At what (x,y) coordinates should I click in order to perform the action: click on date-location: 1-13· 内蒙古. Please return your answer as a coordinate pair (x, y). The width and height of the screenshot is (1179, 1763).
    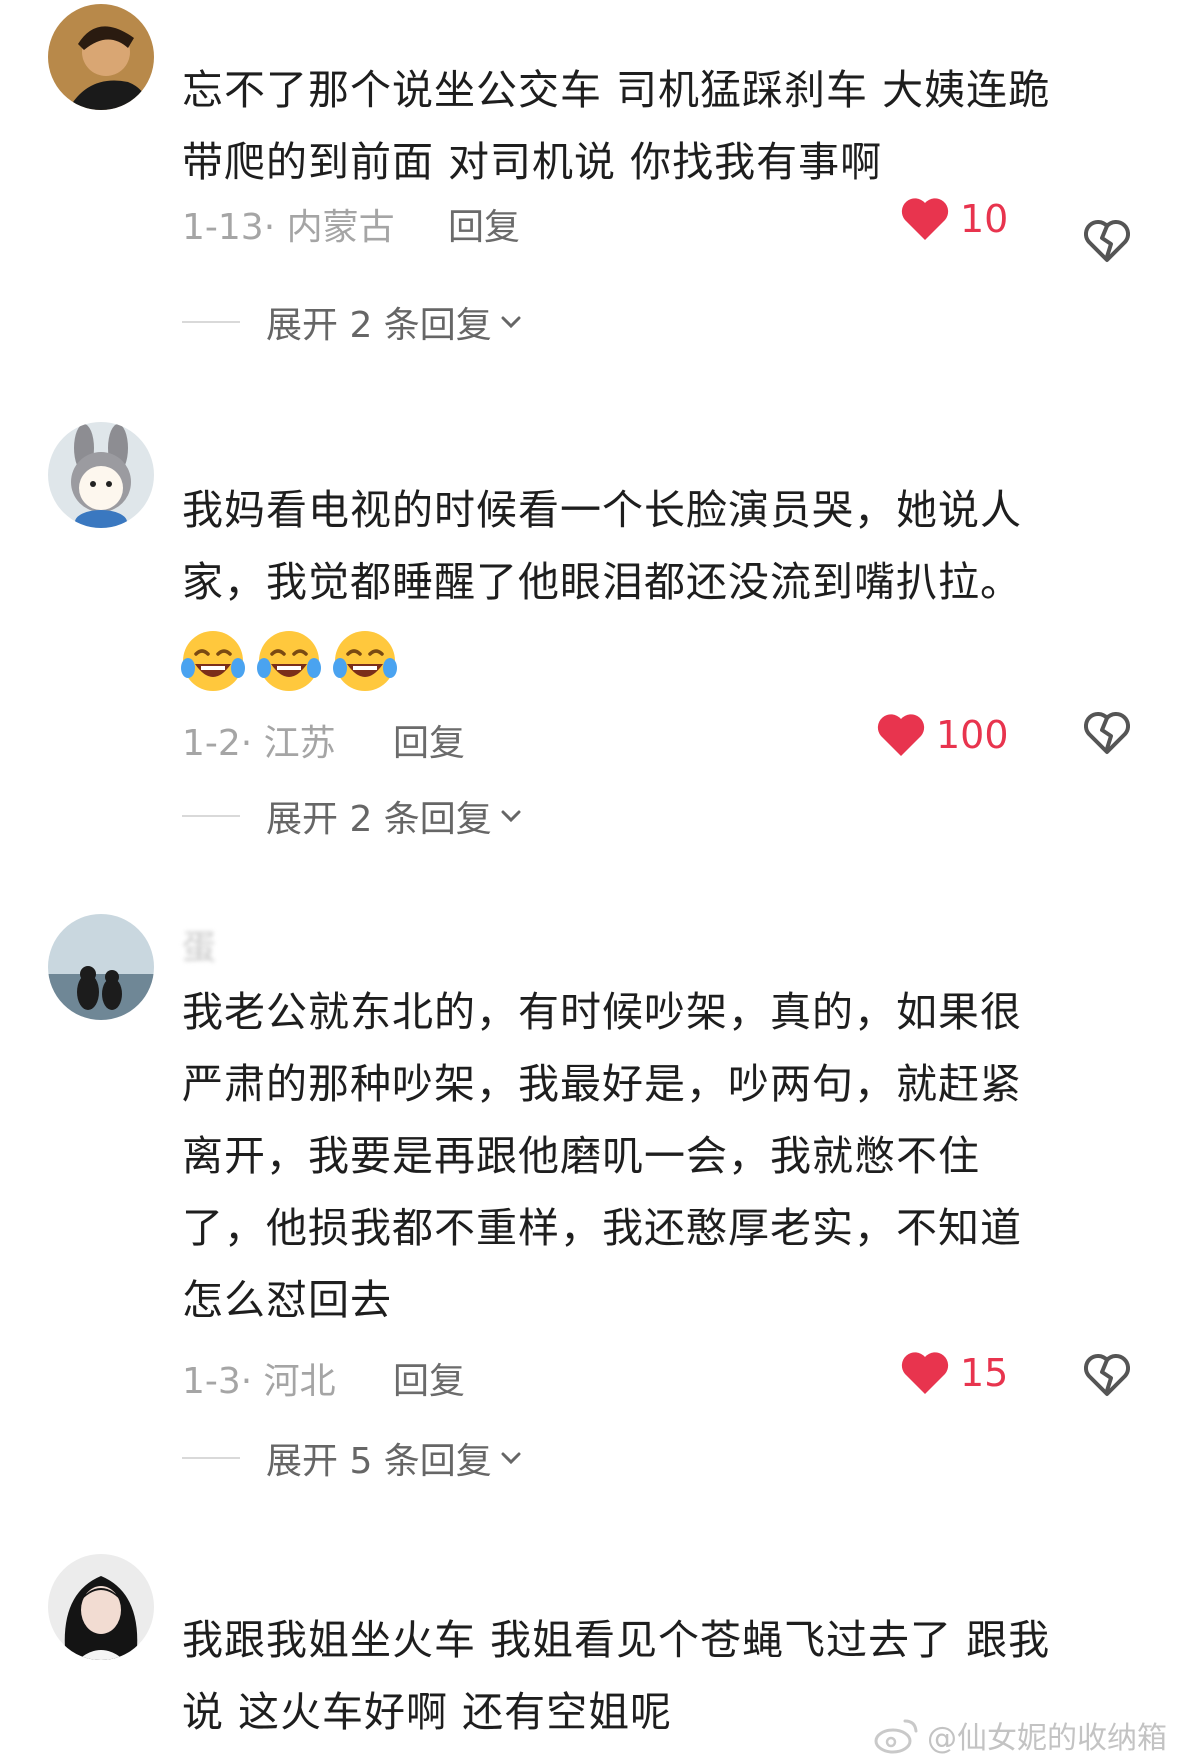
    Looking at the image, I should click on (288, 227).